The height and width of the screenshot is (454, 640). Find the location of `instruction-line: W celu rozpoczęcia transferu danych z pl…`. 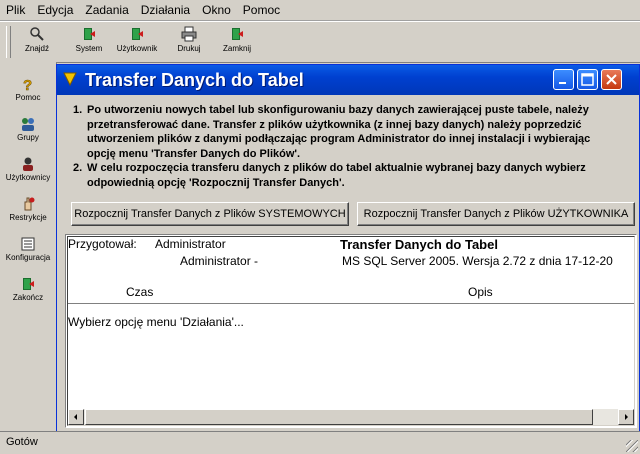

instruction-line: W celu rozpoczęcia transferu danych z pl… is located at coordinates (336, 168).